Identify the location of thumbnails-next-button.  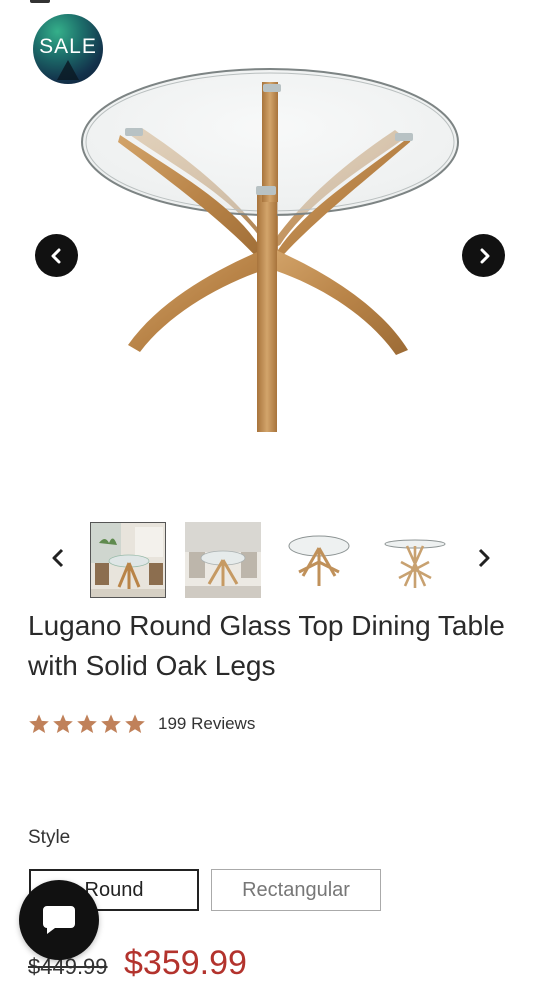
(484, 558).